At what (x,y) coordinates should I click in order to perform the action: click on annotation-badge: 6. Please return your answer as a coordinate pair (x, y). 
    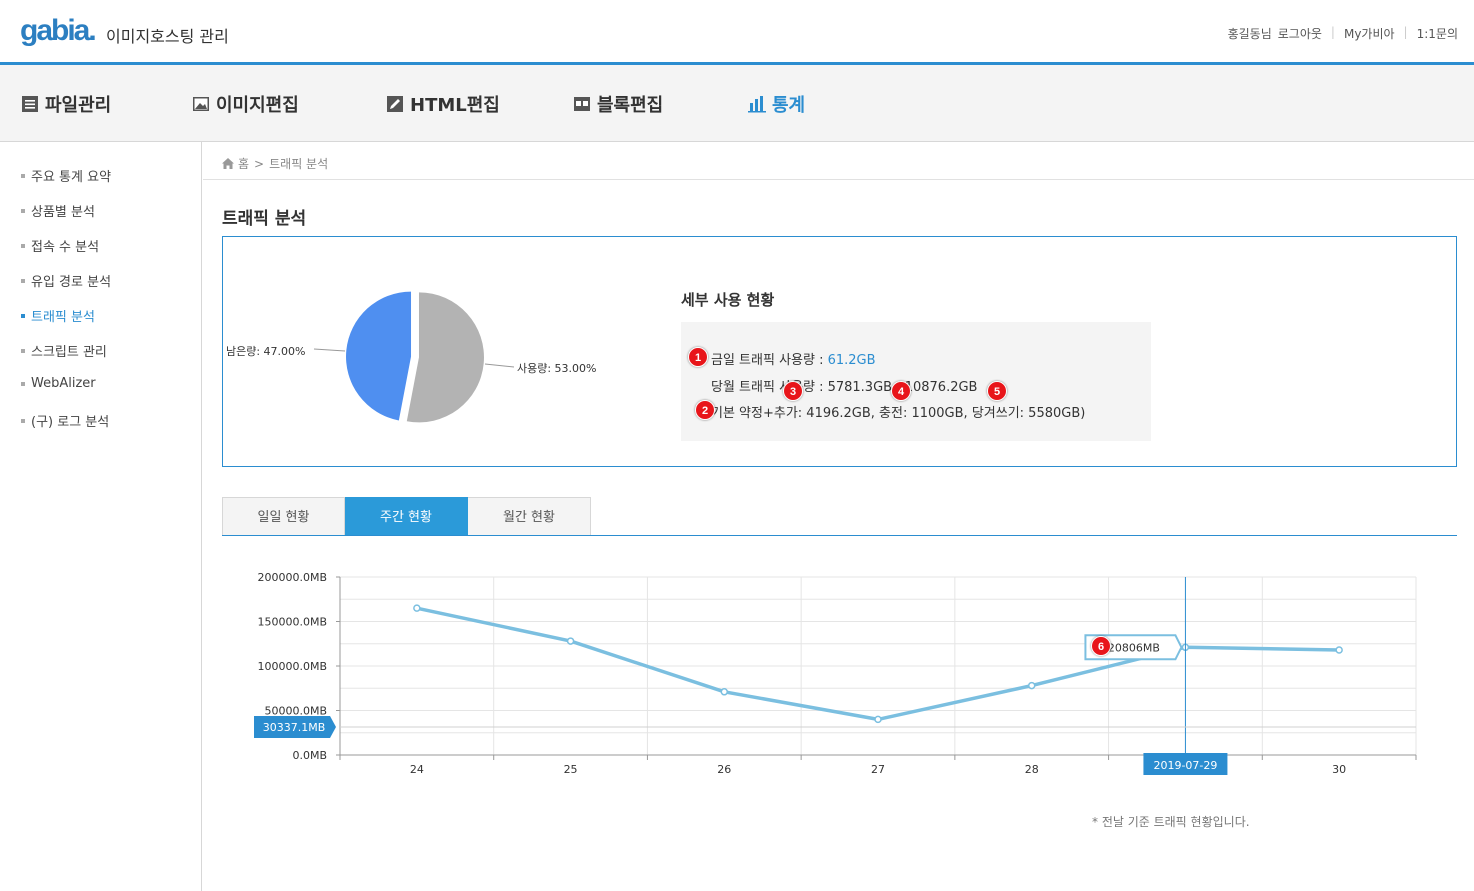
    Looking at the image, I should click on (1101, 646).